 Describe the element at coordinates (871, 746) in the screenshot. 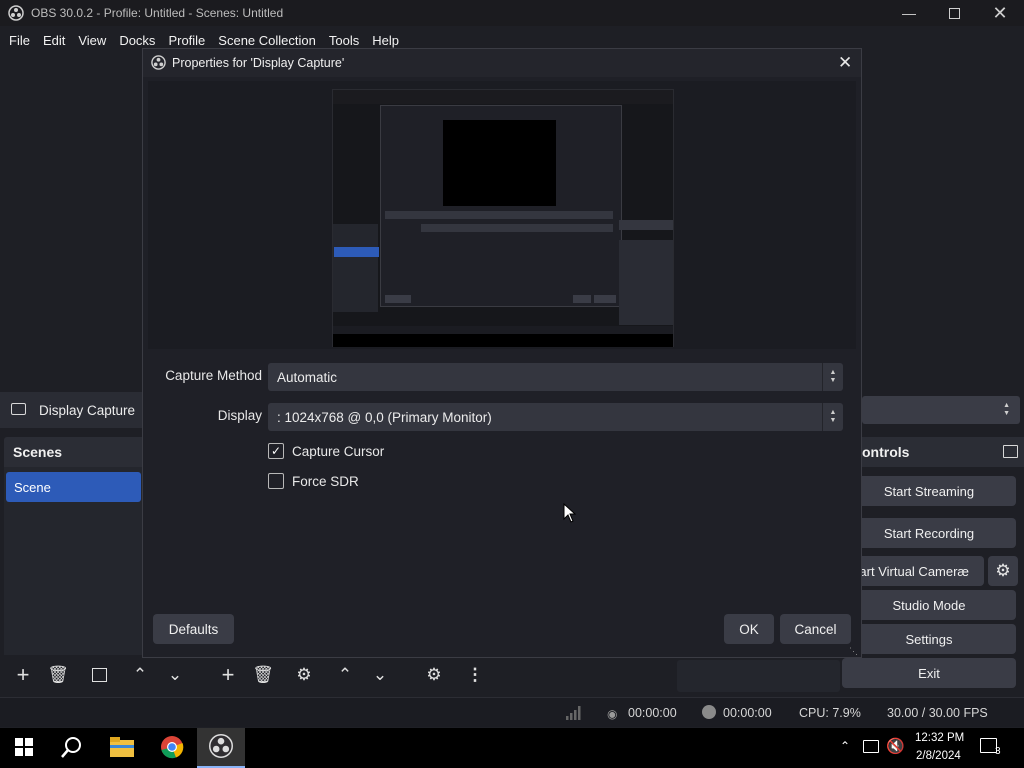

I see `network-tray-icon` at that location.